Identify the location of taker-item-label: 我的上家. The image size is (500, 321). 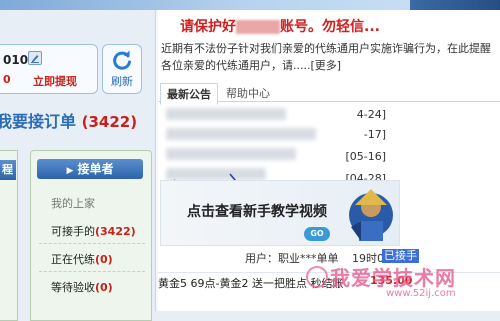
(73, 203).